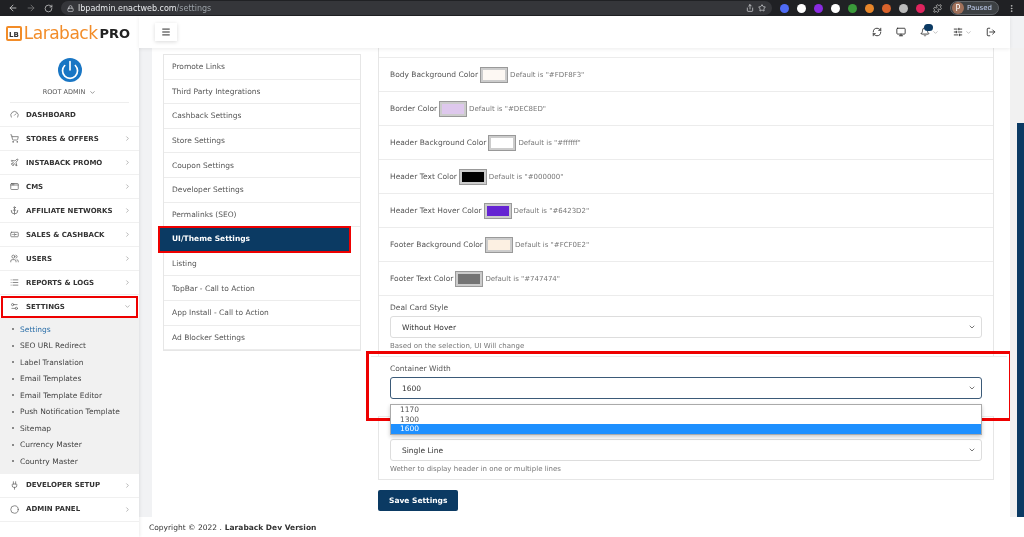 The width and height of the screenshot is (1024, 537). Describe the element at coordinates (937, 8) in the screenshot. I see `extensions-icon` at that location.